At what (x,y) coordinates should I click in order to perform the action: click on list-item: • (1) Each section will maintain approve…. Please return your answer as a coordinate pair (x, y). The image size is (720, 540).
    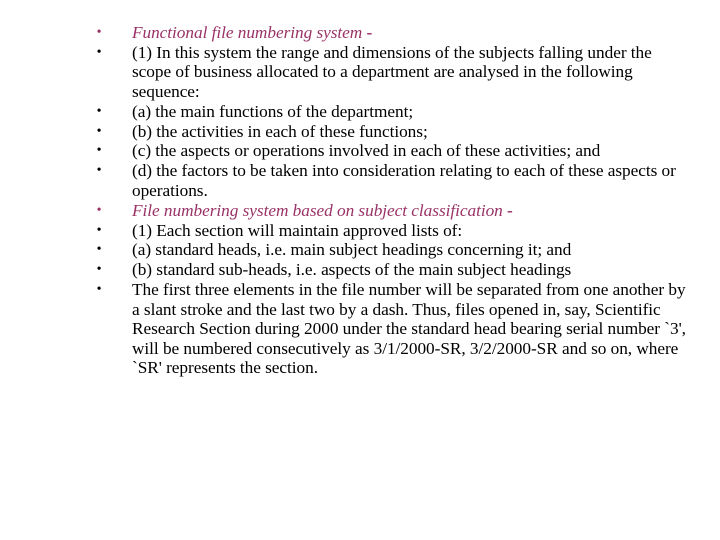
    Looking at the image, I should click on (393, 230).